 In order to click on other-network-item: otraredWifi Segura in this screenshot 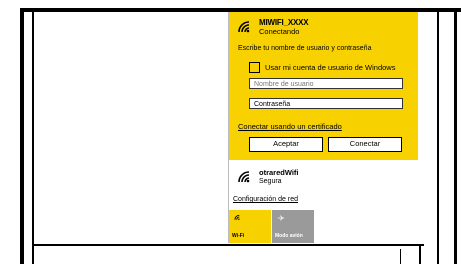, I will do `click(268, 177)`.